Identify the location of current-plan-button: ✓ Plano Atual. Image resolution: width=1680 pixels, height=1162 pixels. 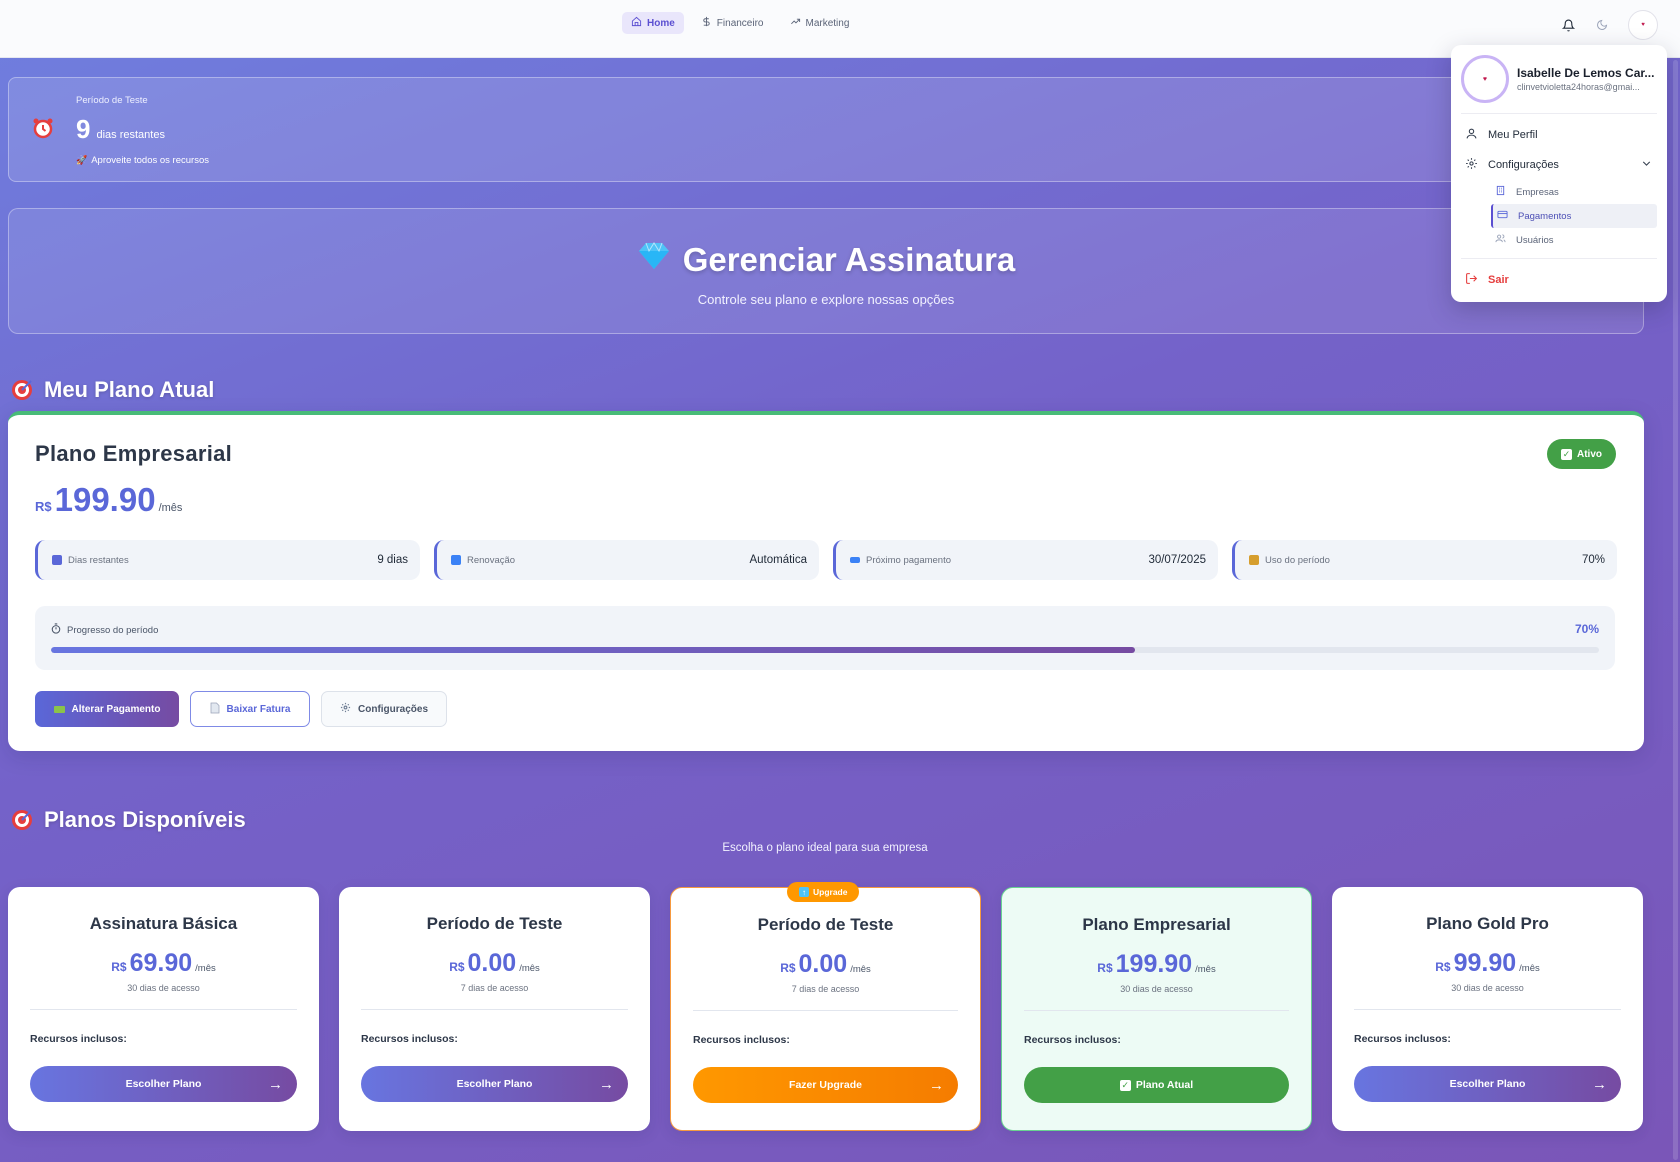
(1156, 1085).